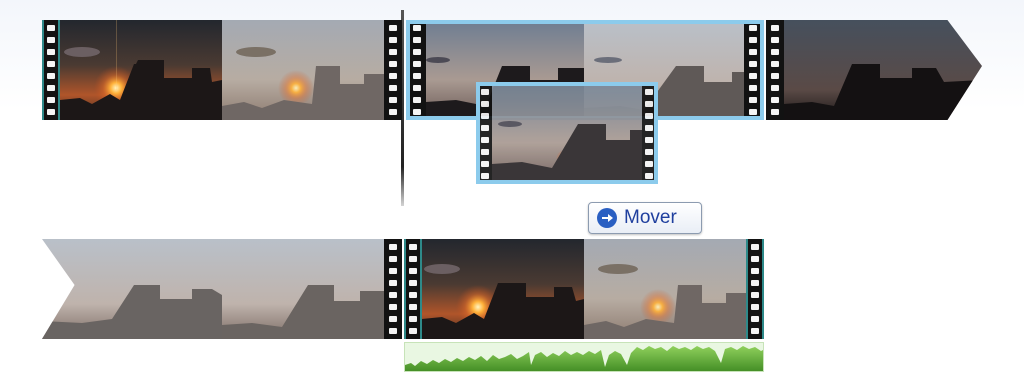  Describe the element at coordinates (607, 218) in the screenshot. I see `right-arrow-icon` at that location.